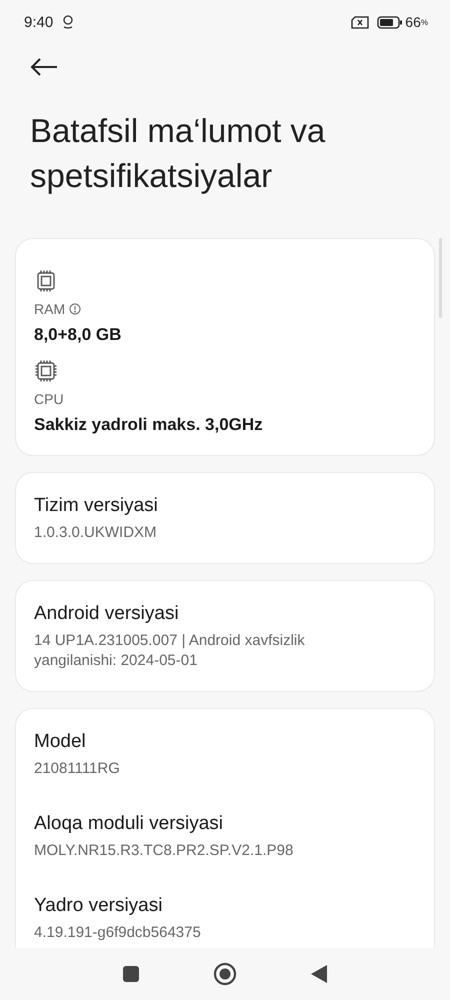 The image size is (450, 1000). I want to click on info-icon, so click(75, 309).